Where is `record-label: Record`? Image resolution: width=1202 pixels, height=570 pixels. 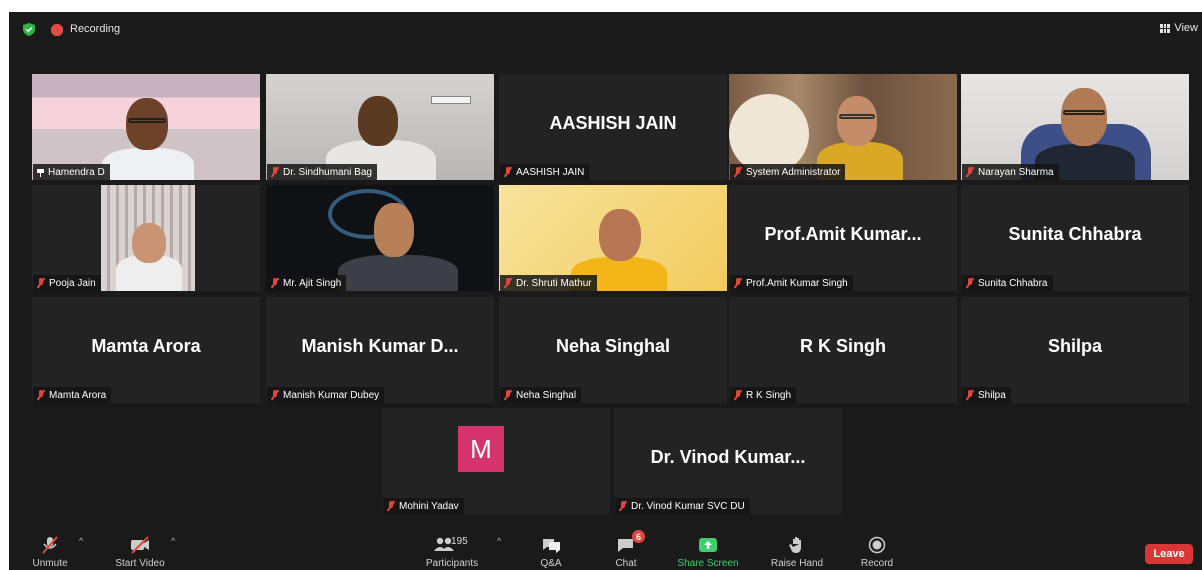
record-label: Record is located at coordinates (877, 563).